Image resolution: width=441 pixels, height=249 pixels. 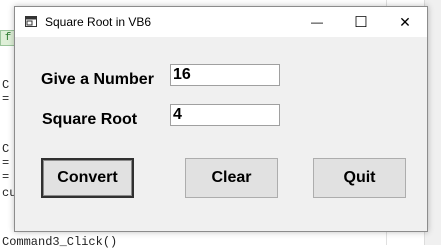 What do you see at coordinates (97, 79) in the screenshot?
I see `number-label: Give a Number` at bounding box center [97, 79].